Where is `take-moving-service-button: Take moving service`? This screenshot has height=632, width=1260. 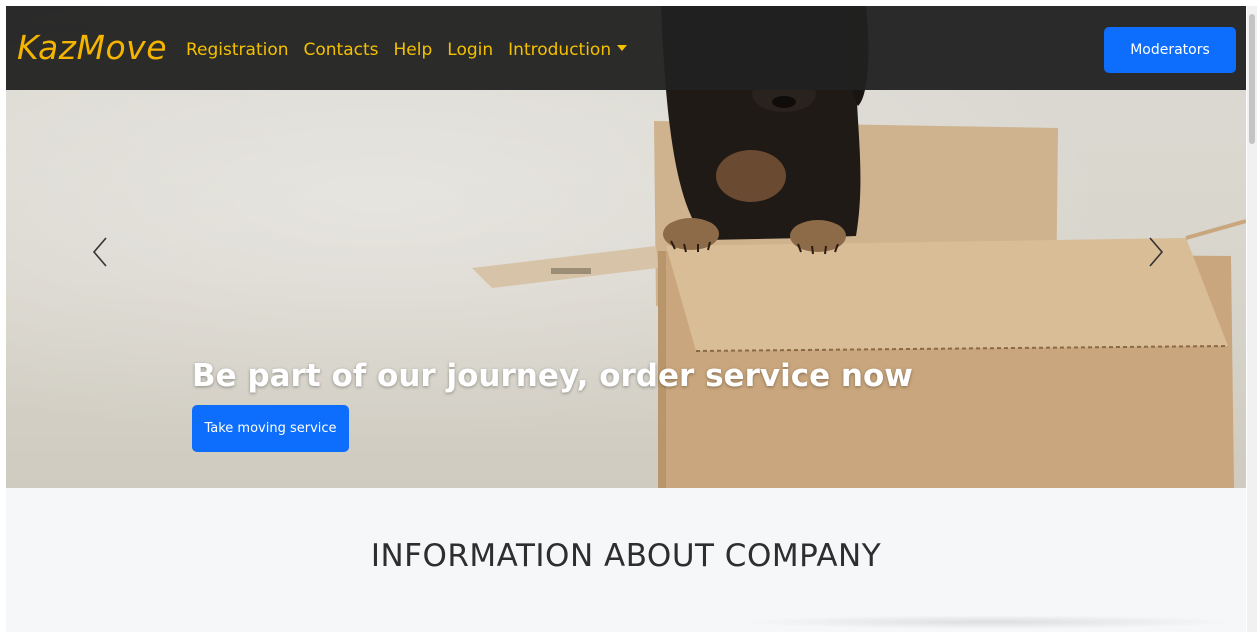
take-moving-service-button: Take moving service is located at coordinates (270, 428).